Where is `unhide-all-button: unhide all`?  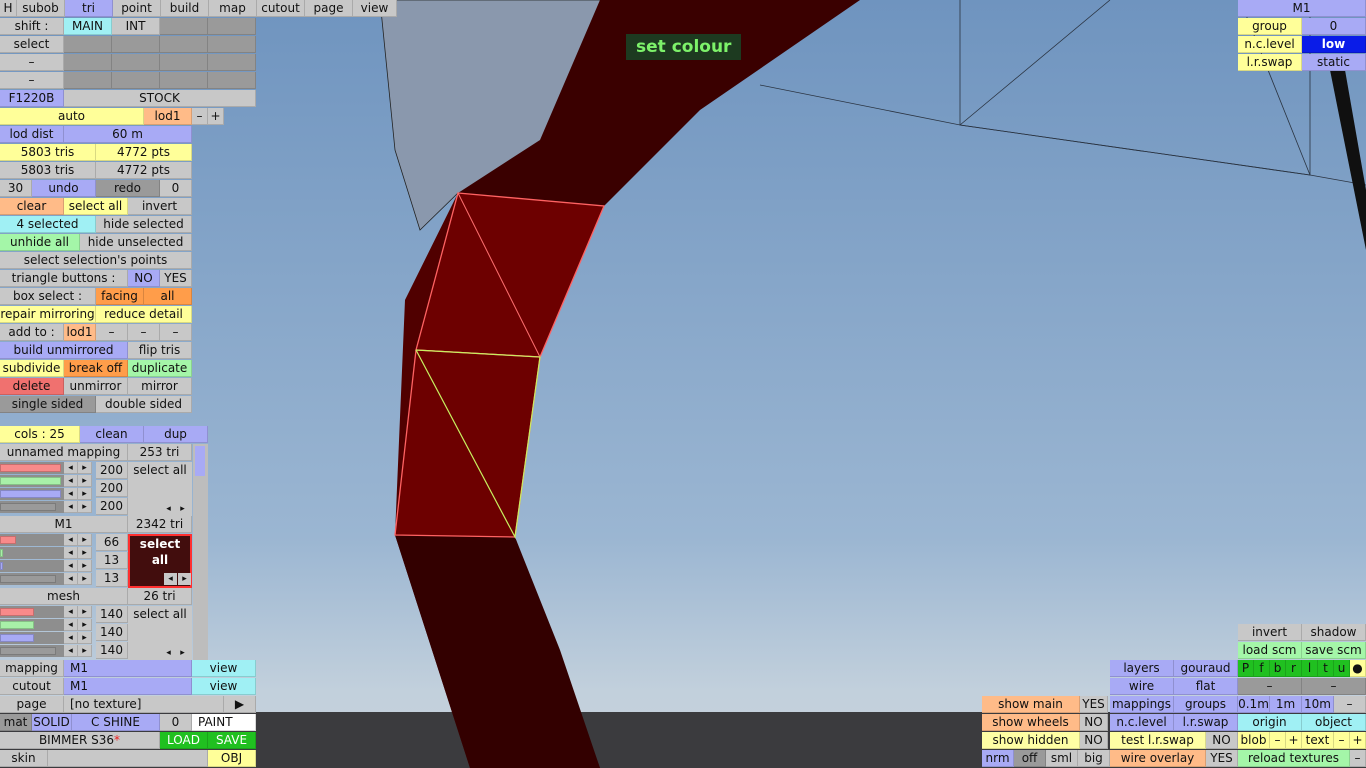 unhide-all-button: unhide all is located at coordinates (40, 242).